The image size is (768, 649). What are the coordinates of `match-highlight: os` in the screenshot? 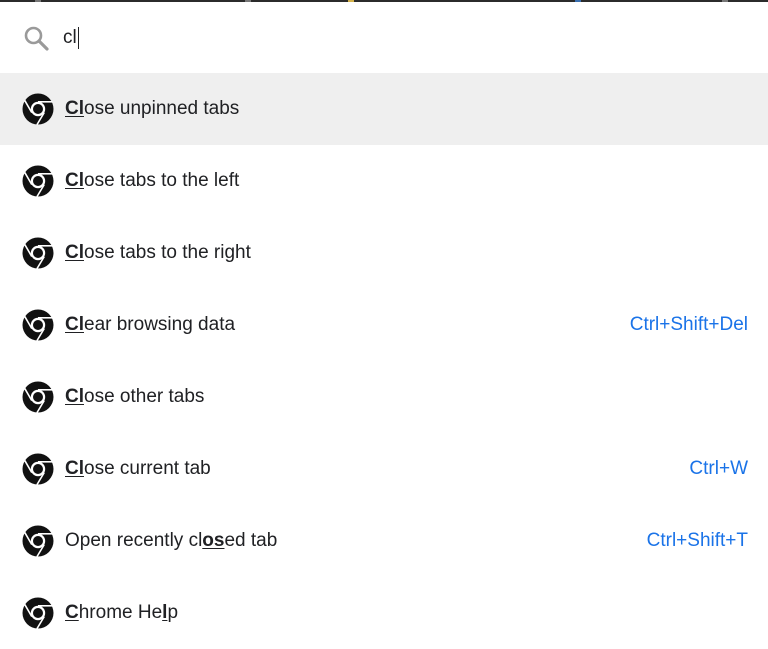 It's located at (213, 540).